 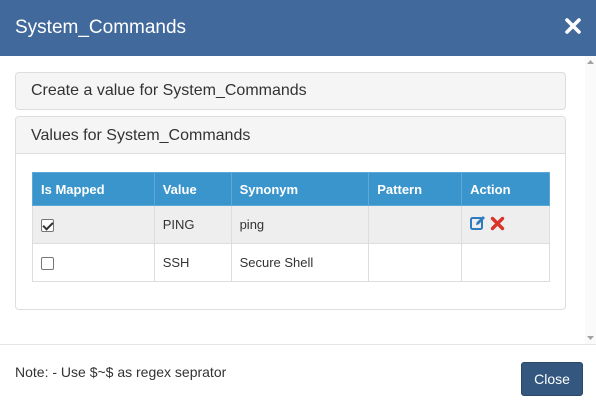 What do you see at coordinates (101, 27) in the screenshot?
I see `modal-title: System_Commands` at bounding box center [101, 27].